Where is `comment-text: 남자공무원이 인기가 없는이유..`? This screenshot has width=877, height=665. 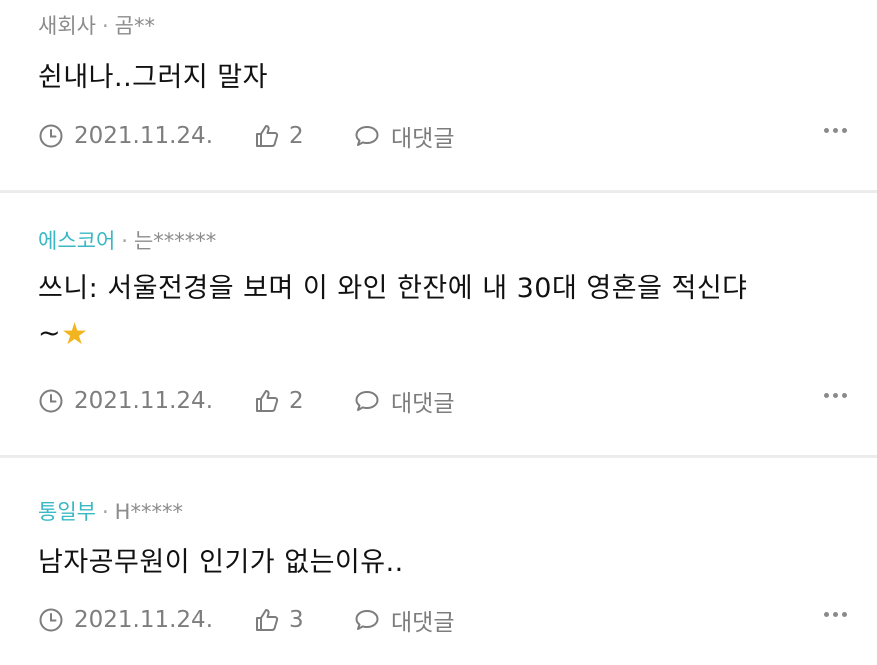 comment-text: 남자공무원이 인기가 없는이유.. is located at coordinates (221, 562).